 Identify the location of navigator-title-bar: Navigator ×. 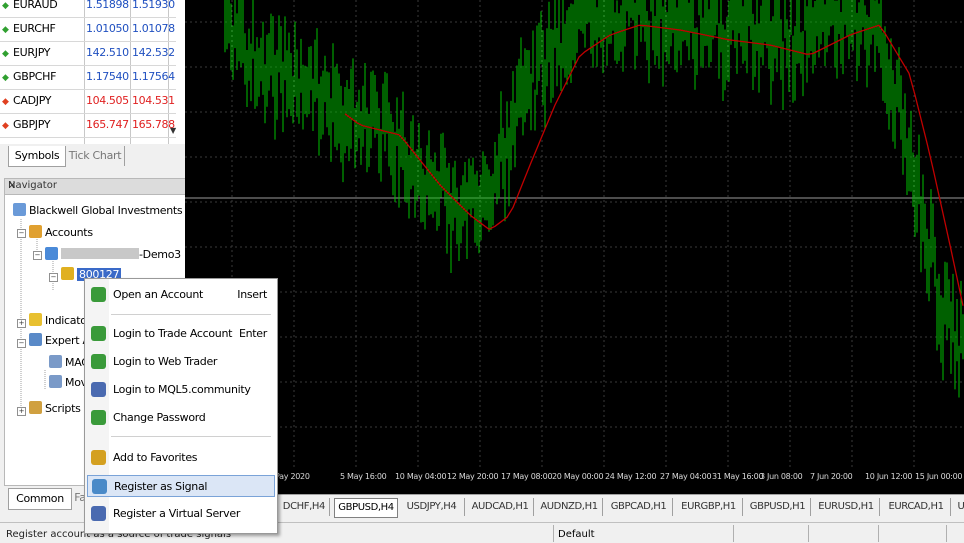
(95, 186).